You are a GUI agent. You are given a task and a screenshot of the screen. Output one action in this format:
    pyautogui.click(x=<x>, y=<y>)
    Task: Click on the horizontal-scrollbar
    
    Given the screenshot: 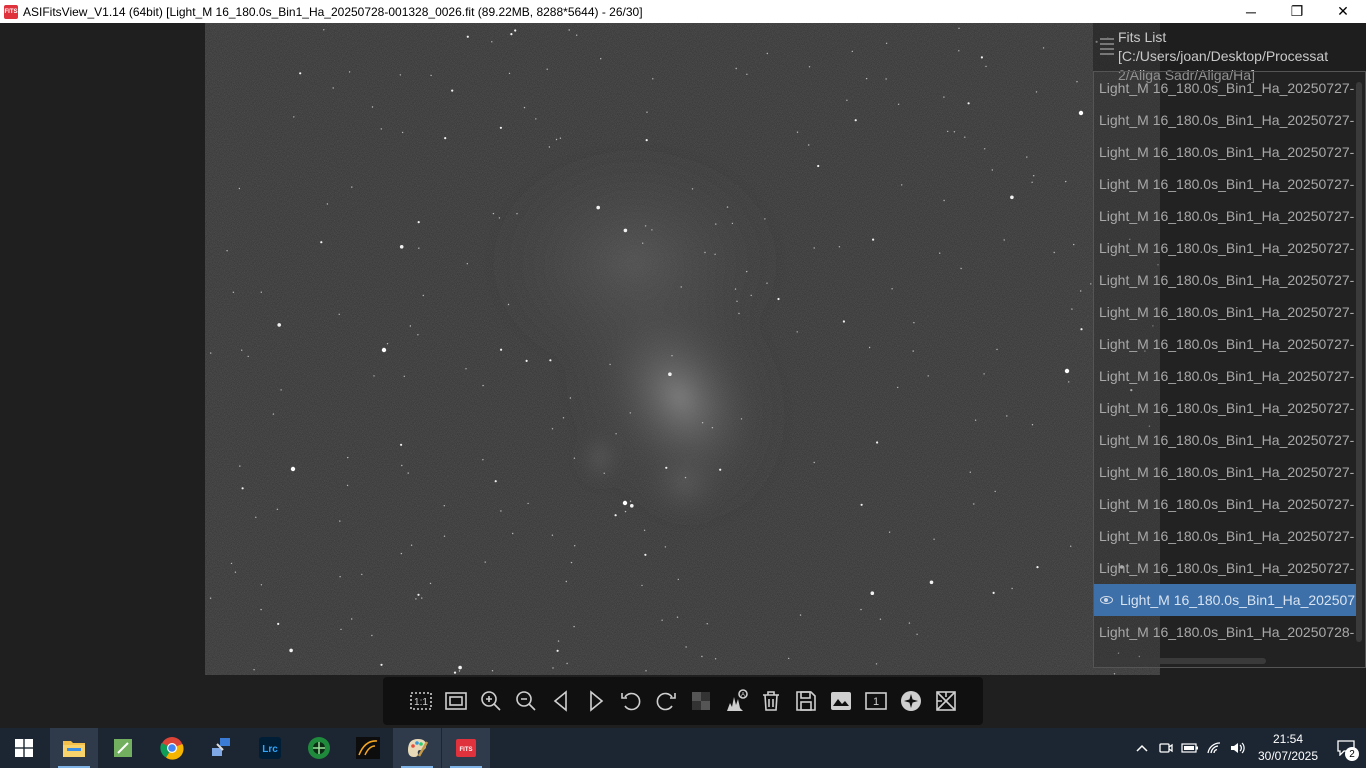 What is the action you would take?
    pyautogui.click(x=1182, y=661)
    